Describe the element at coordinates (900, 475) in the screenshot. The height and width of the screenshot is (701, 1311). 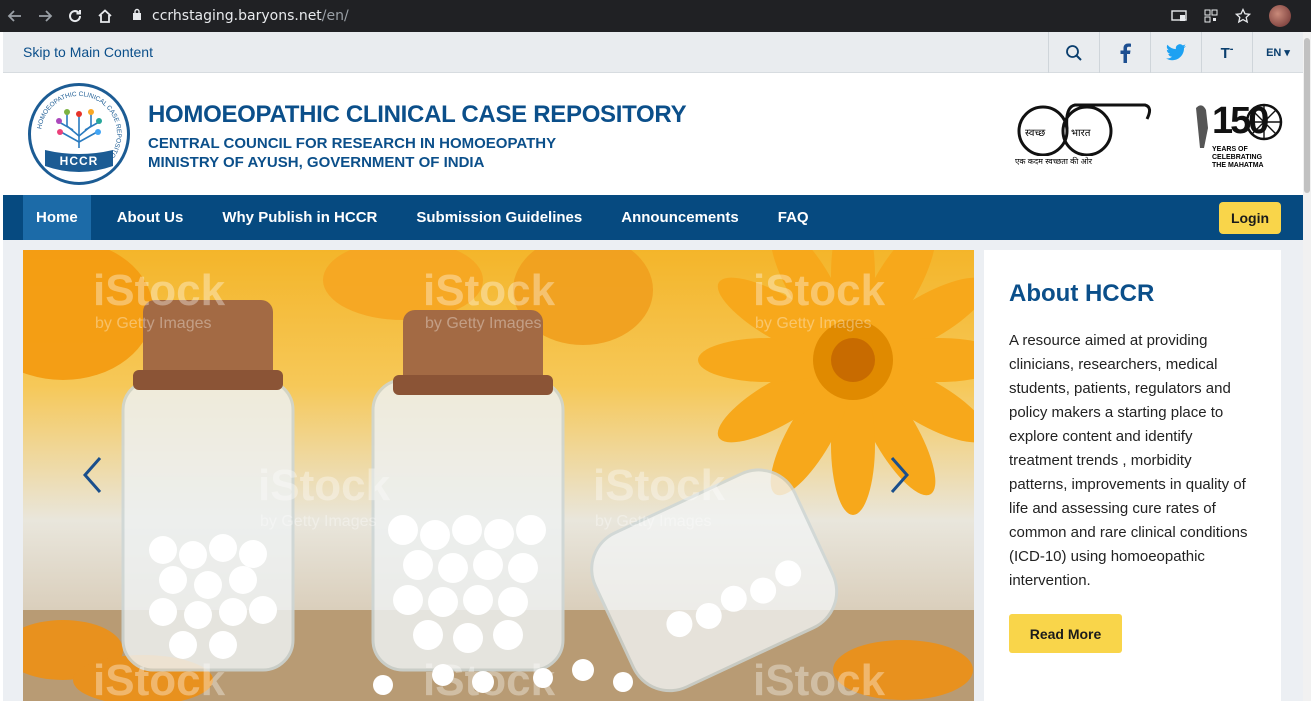
I see `chevron-right-icon` at that location.